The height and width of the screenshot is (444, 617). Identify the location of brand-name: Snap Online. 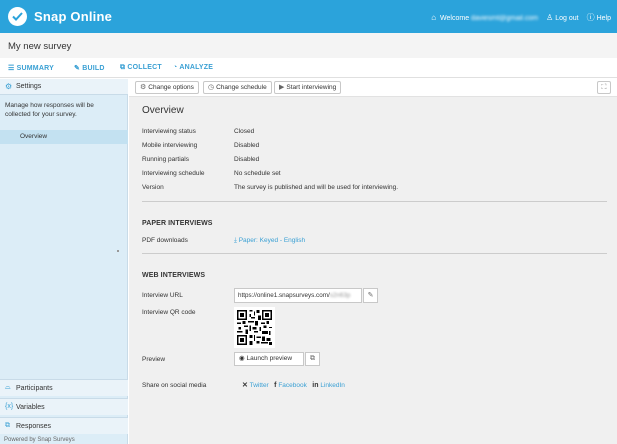
(73, 16).